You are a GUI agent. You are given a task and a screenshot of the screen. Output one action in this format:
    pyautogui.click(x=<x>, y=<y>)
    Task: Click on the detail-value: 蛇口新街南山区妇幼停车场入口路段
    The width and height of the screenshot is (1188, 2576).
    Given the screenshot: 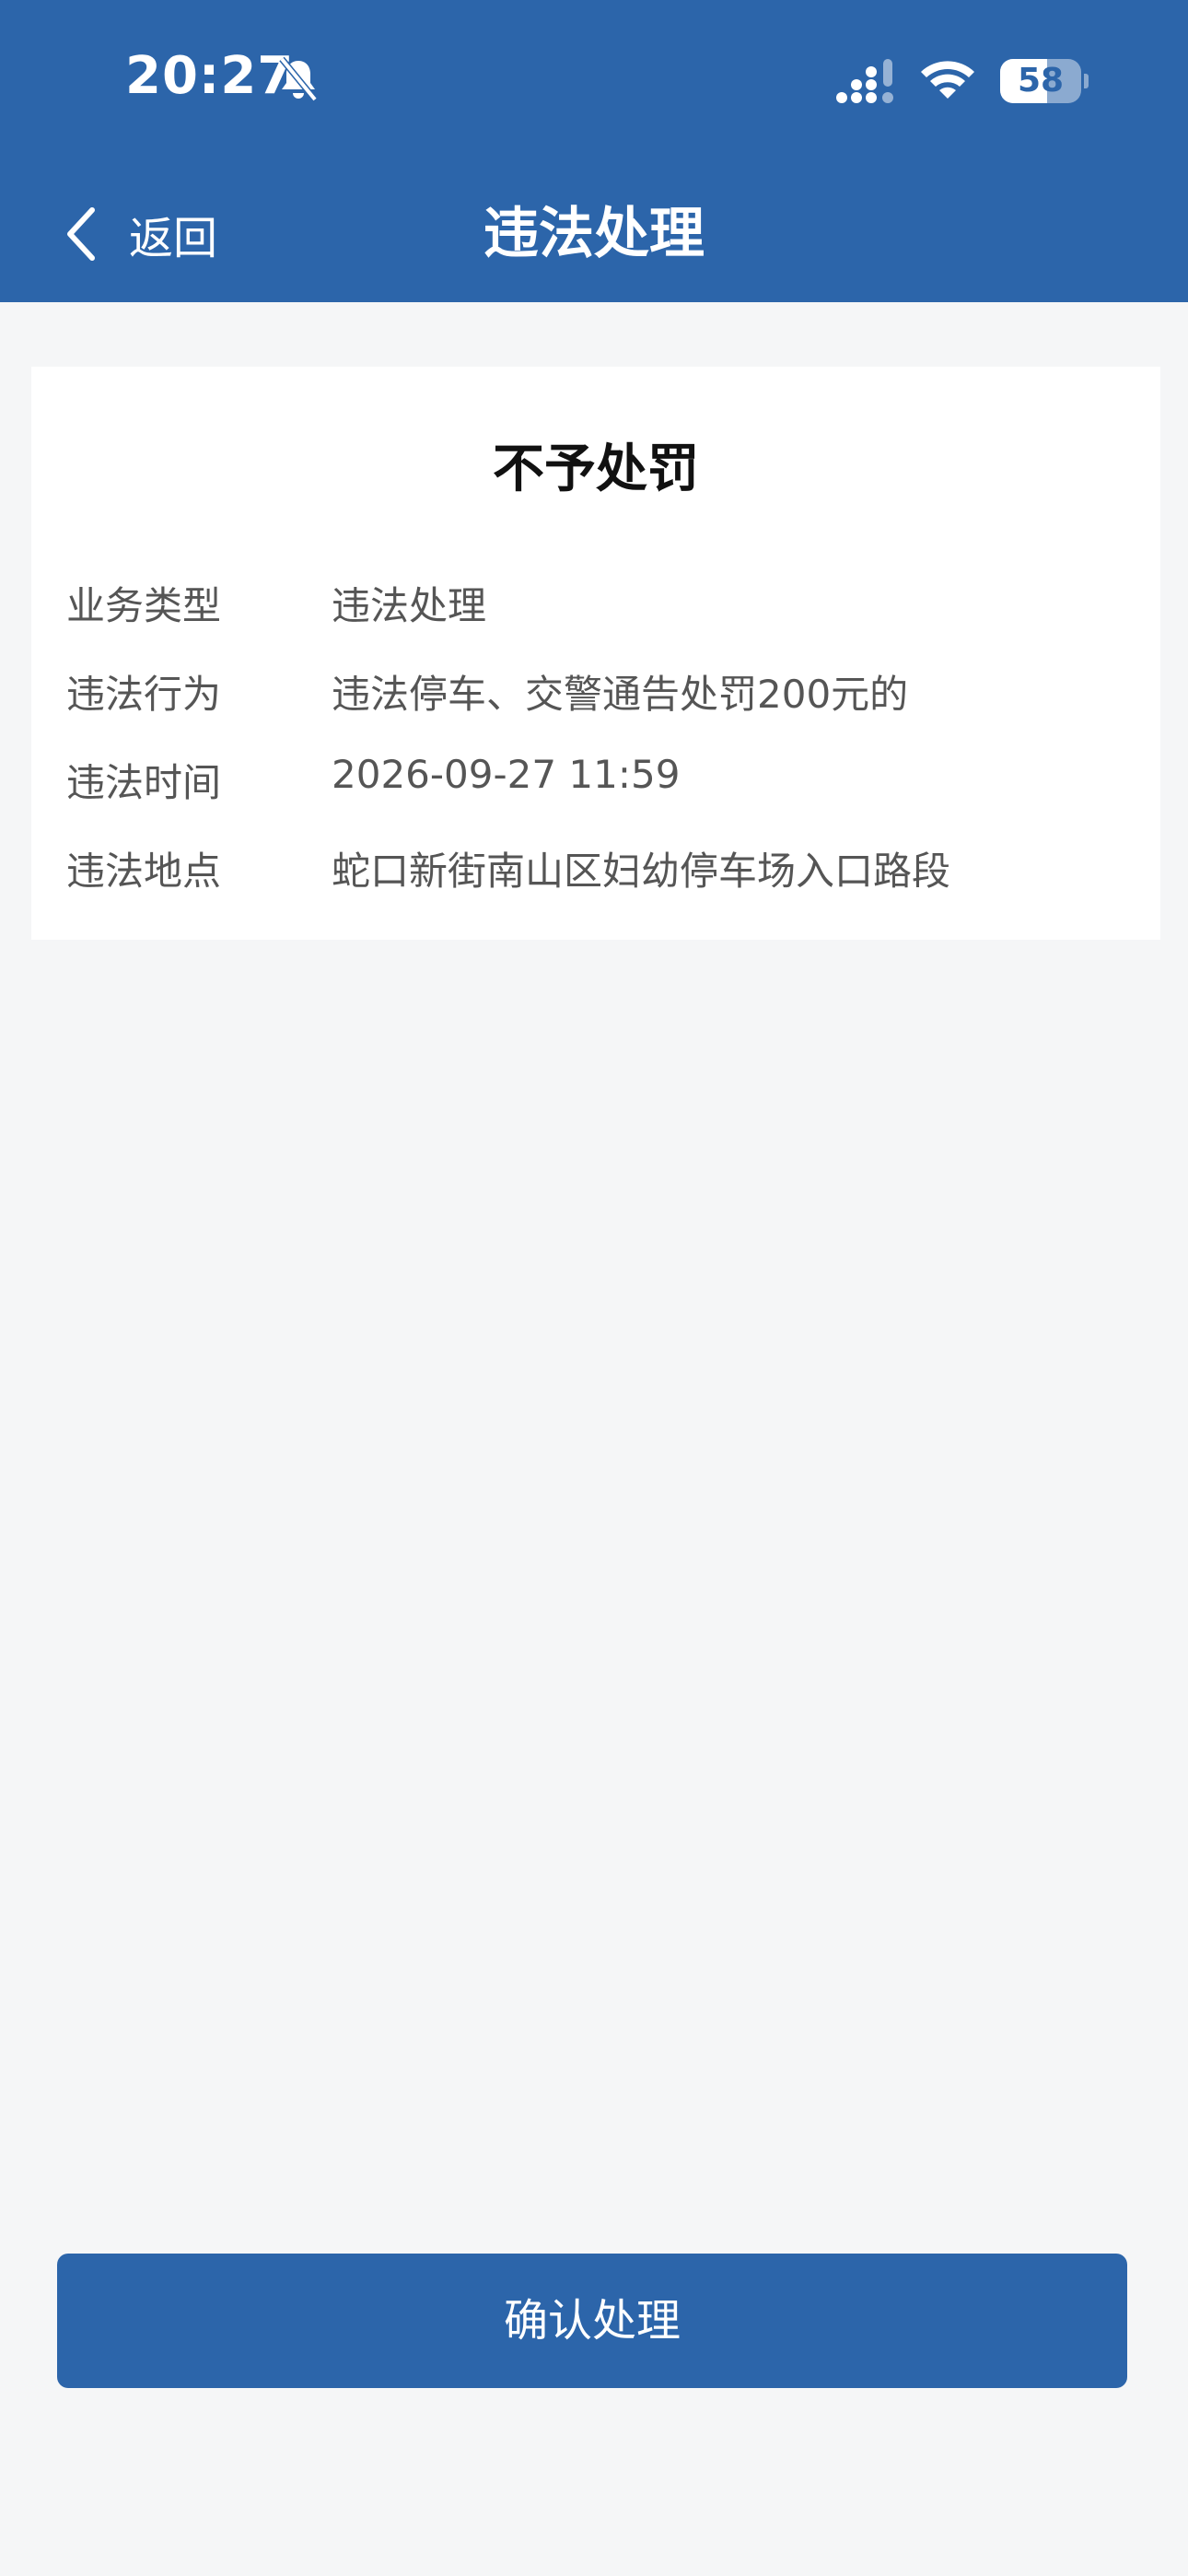 What is the action you would take?
    pyautogui.click(x=641, y=871)
    